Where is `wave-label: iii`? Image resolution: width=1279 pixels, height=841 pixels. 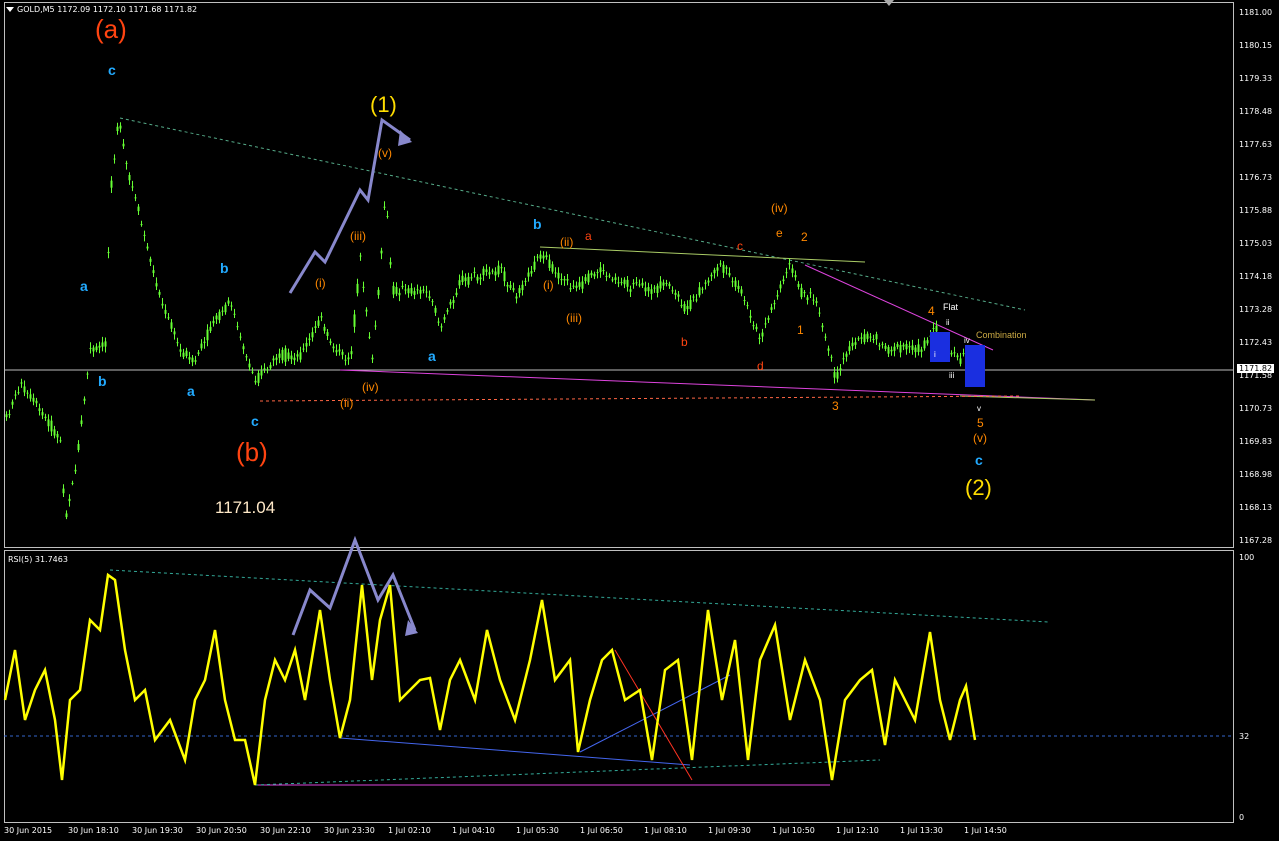
wave-label: iii is located at coordinates (952, 375).